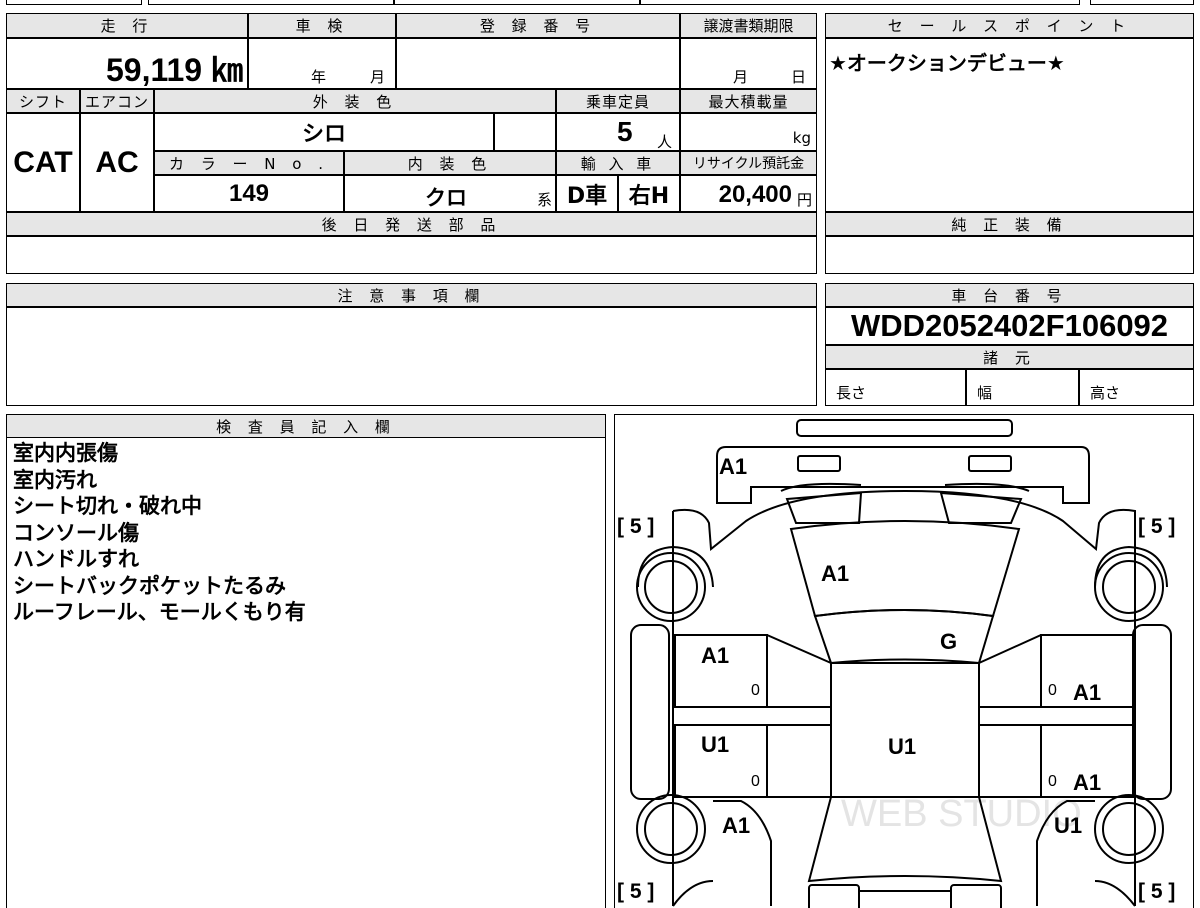 The image size is (1200, 908). What do you see at coordinates (748, 63) in the screenshot?
I see `transfer-deadline-cell: 月 日` at bounding box center [748, 63].